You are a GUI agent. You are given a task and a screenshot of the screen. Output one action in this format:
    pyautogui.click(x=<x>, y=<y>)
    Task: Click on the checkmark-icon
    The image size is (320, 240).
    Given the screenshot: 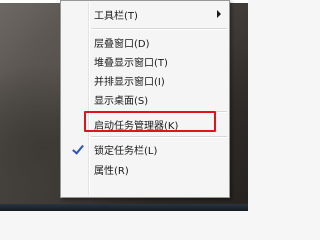 What is the action you would take?
    pyautogui.click(x=77, y=149)
    